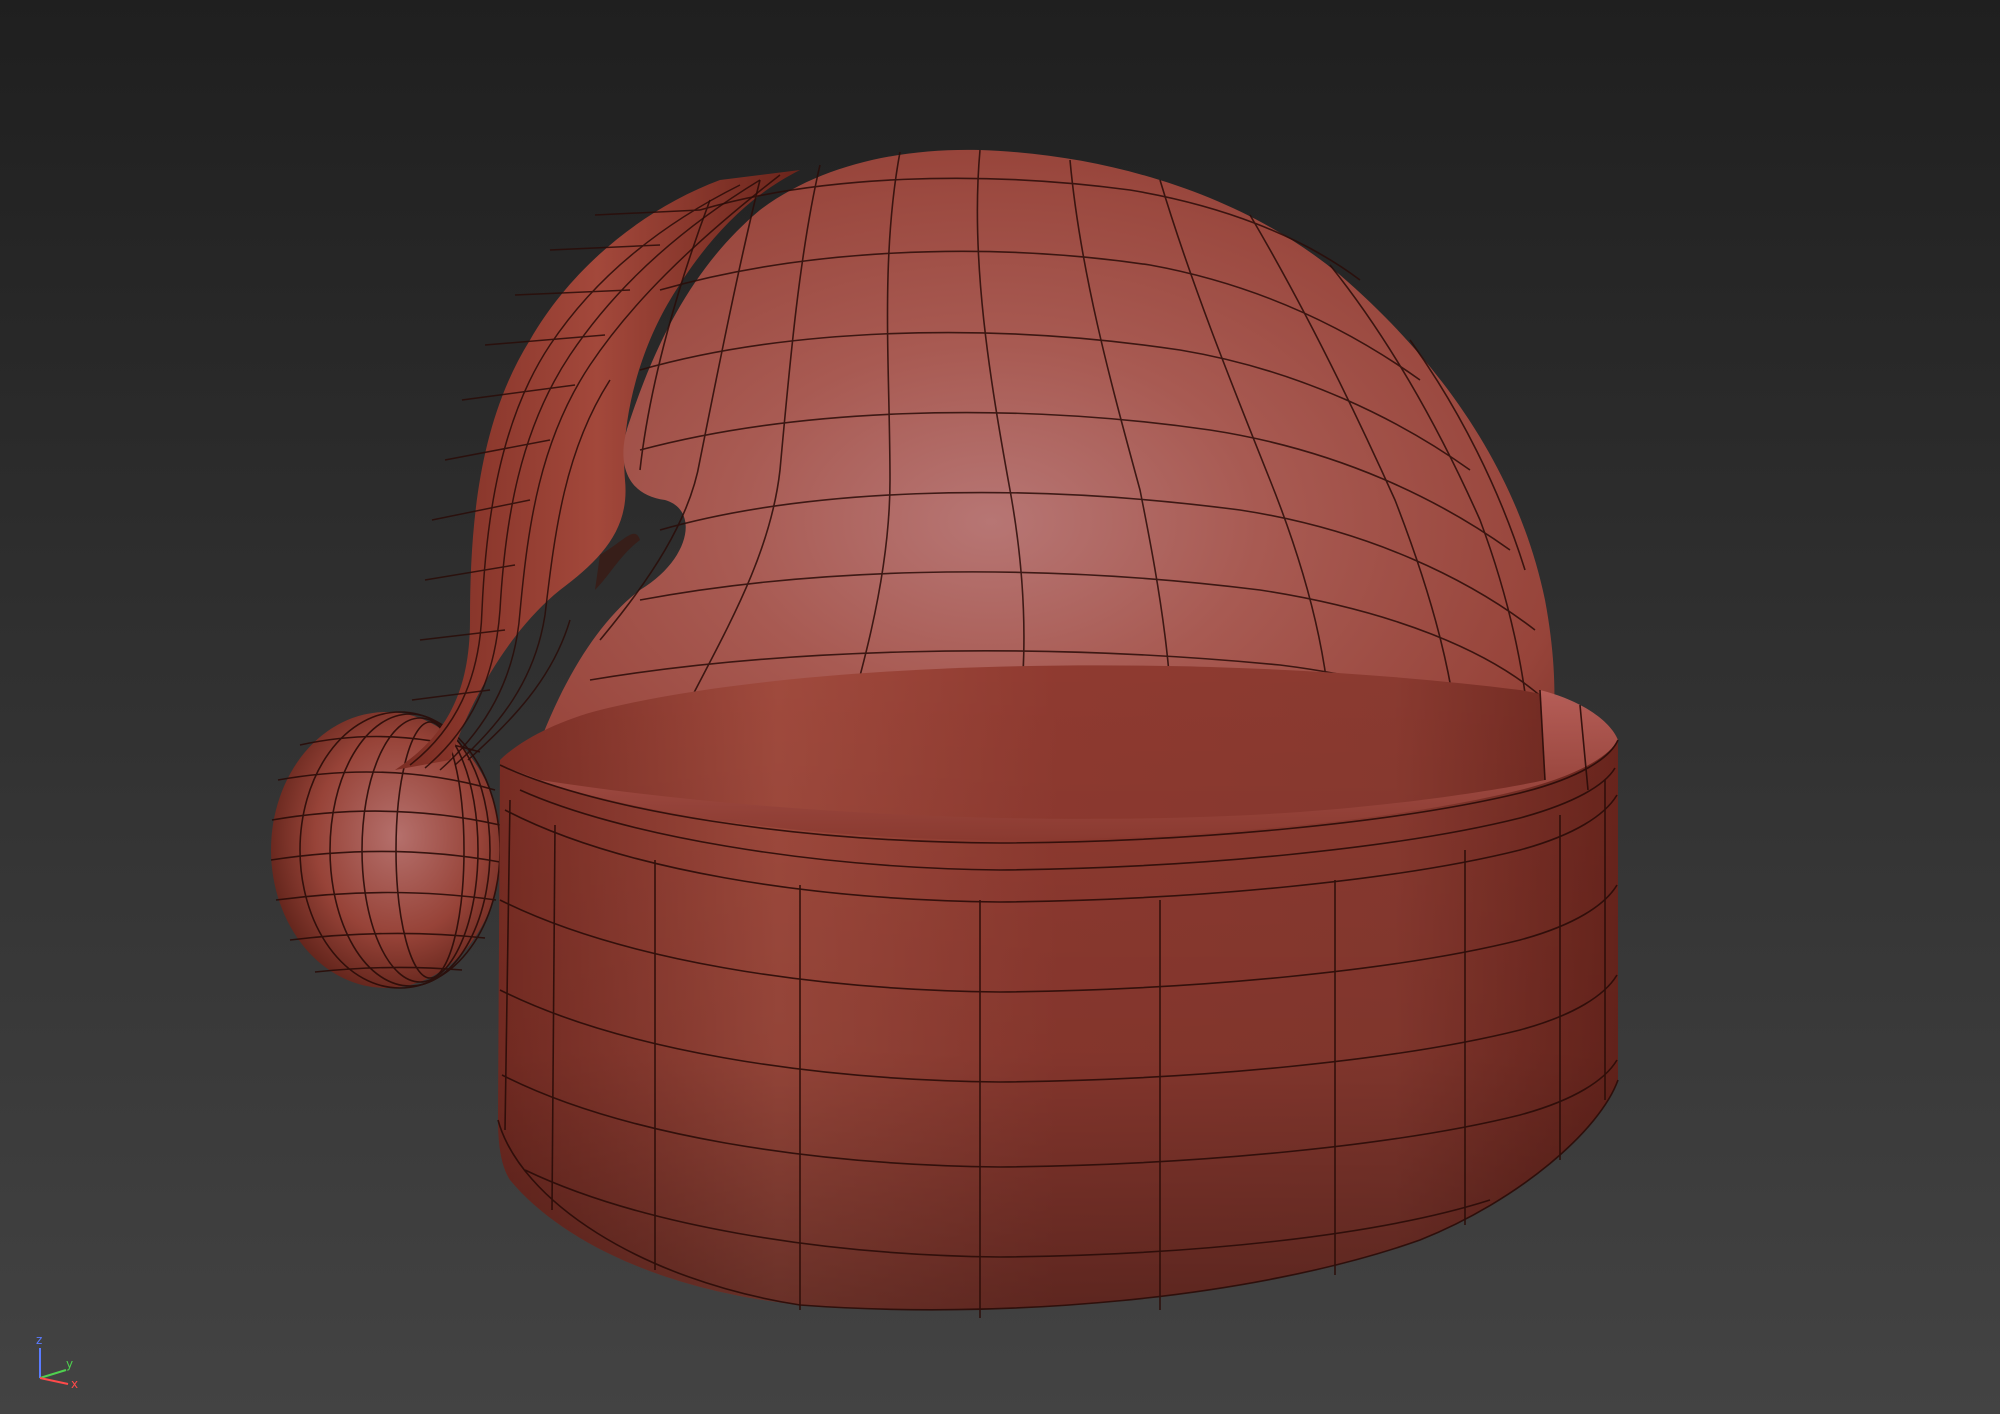 The width and height of the screenshot is (2000, 1414). What do you see at coordinates (58, 1360) in the screenshot?
I see `axis-gizmo: z y x` at bounding box center [58, 1360].